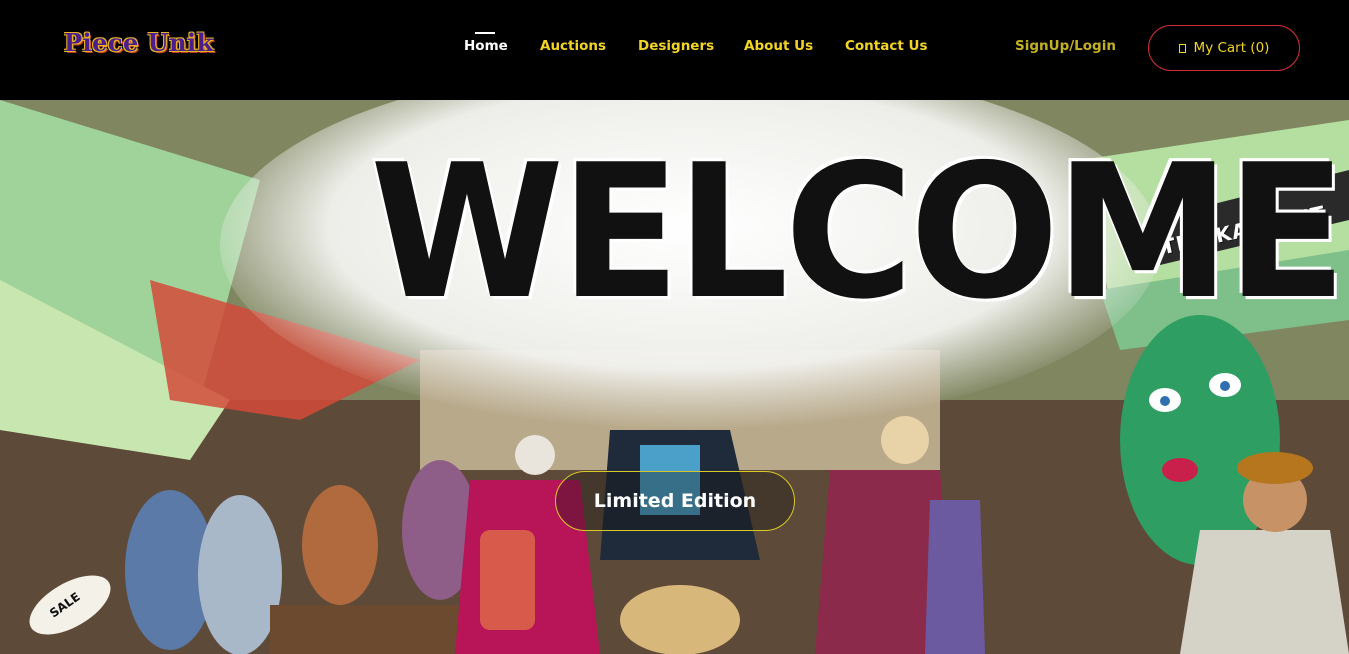 The width and height of the screenshot is (1349, 654). Describe the element at coordinates (778, 46) in the screenshot. I see `nav-about-us: About Us` at that location.